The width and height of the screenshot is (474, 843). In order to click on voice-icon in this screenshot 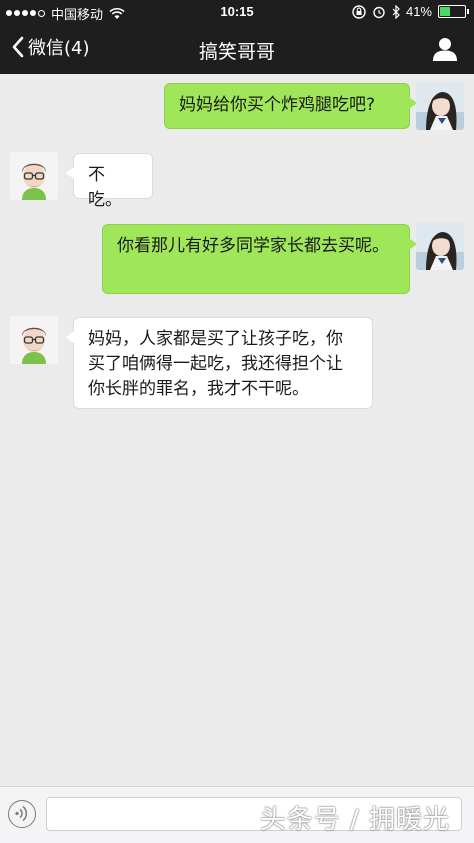, I will do `click(21, 813)`.